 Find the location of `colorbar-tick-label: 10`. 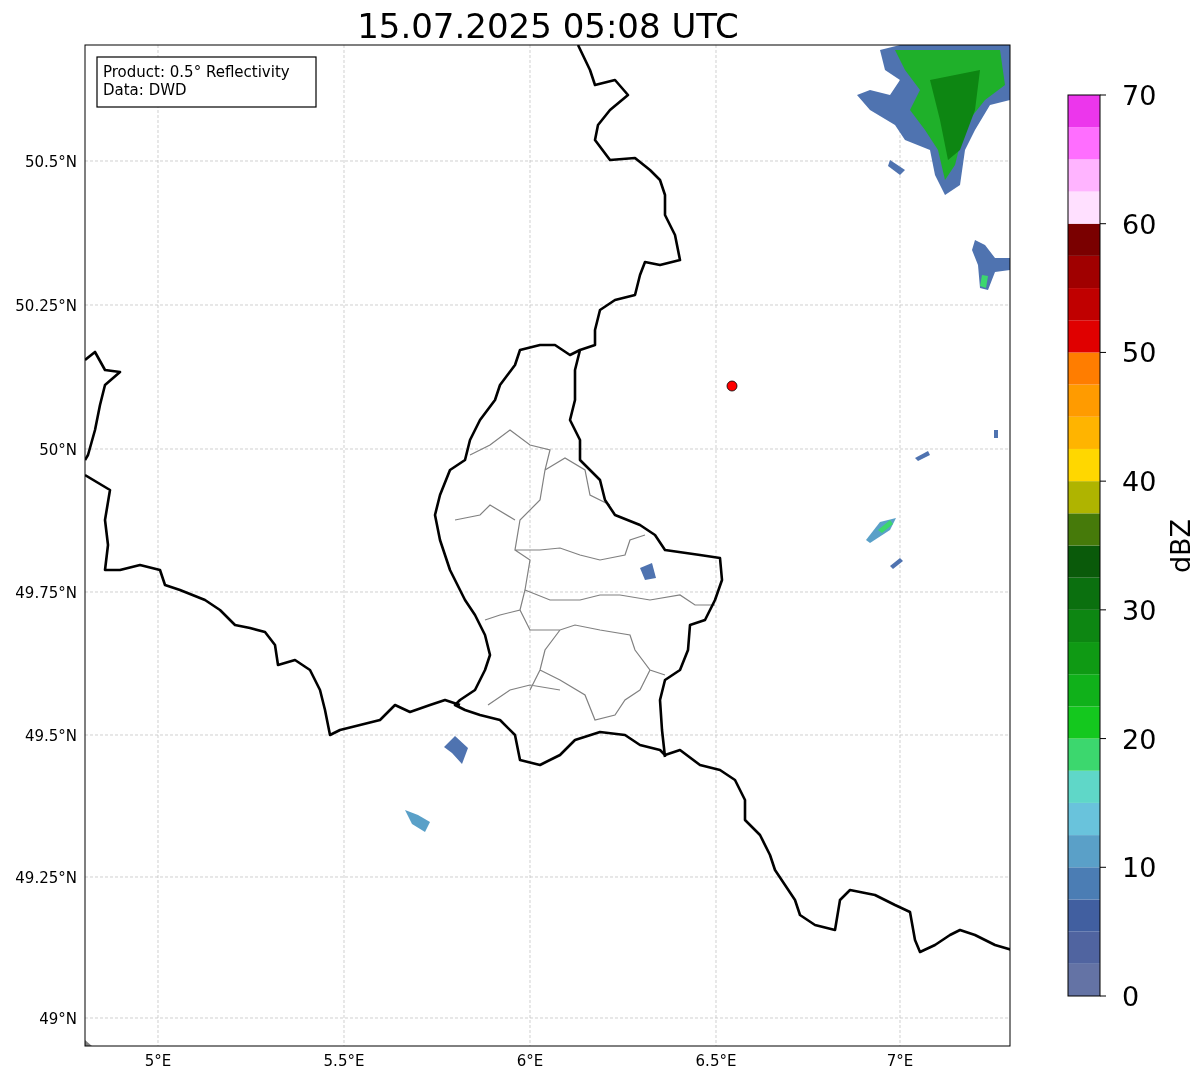

colorbar-tick-label: 10 is located at coordinates (1139, 868).